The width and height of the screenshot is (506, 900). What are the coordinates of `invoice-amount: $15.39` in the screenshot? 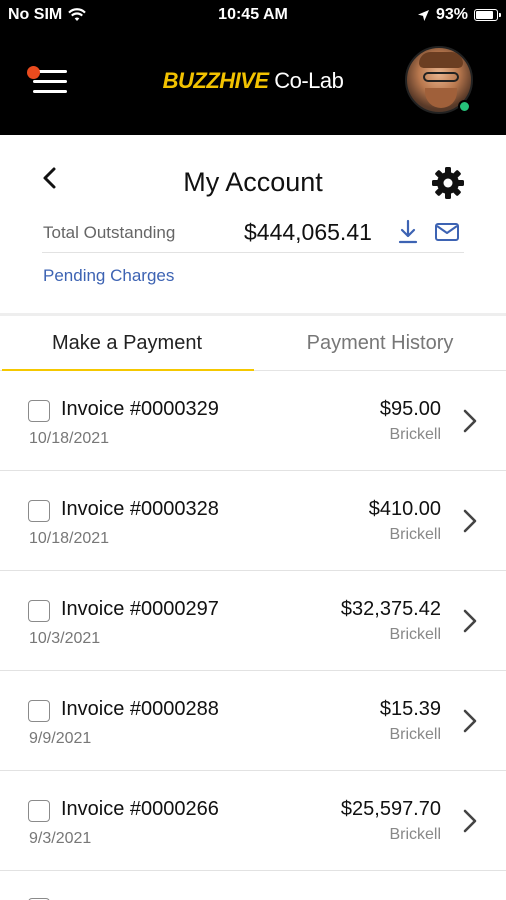 It's located at (410, 709).